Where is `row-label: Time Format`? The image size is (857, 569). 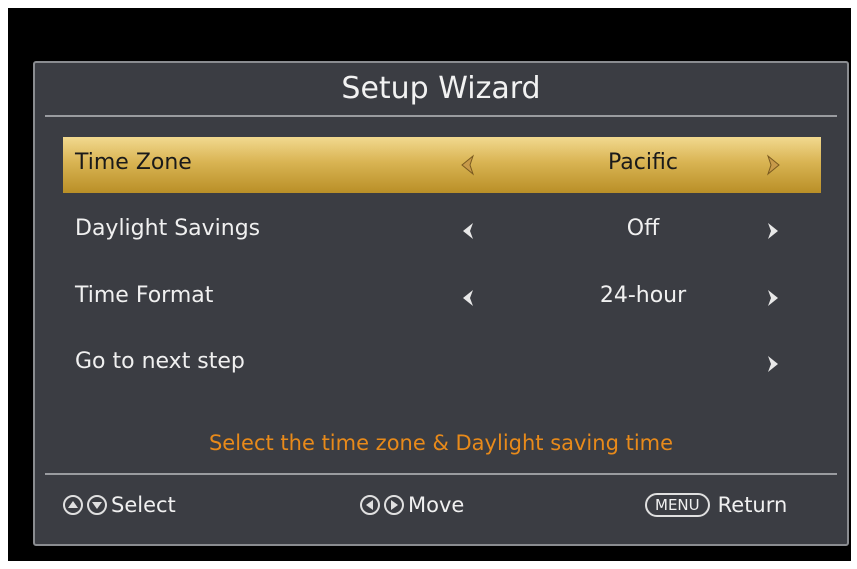 row-label: Time Format is located at coordinates (144, 295).